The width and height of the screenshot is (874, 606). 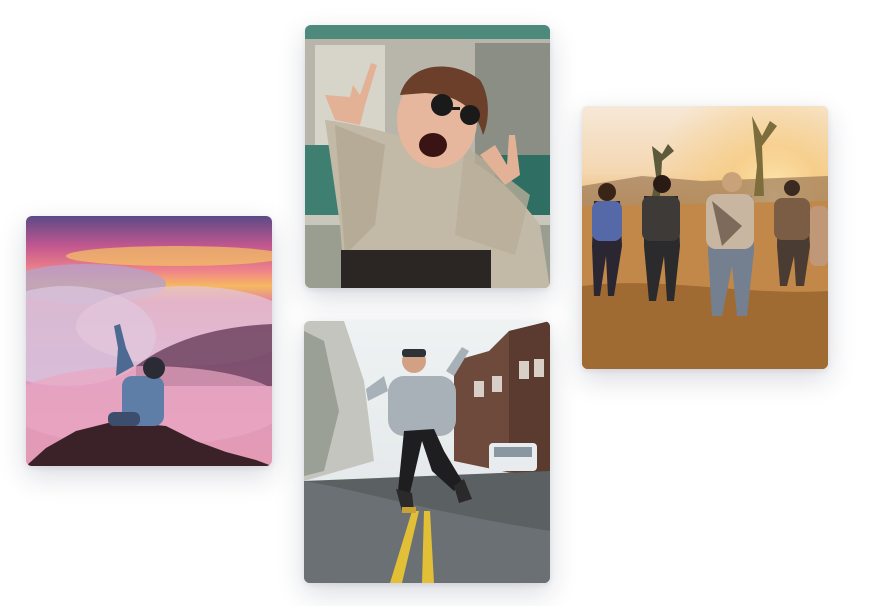 I want to click on photo-card-girl, so click(x=427, y=156).